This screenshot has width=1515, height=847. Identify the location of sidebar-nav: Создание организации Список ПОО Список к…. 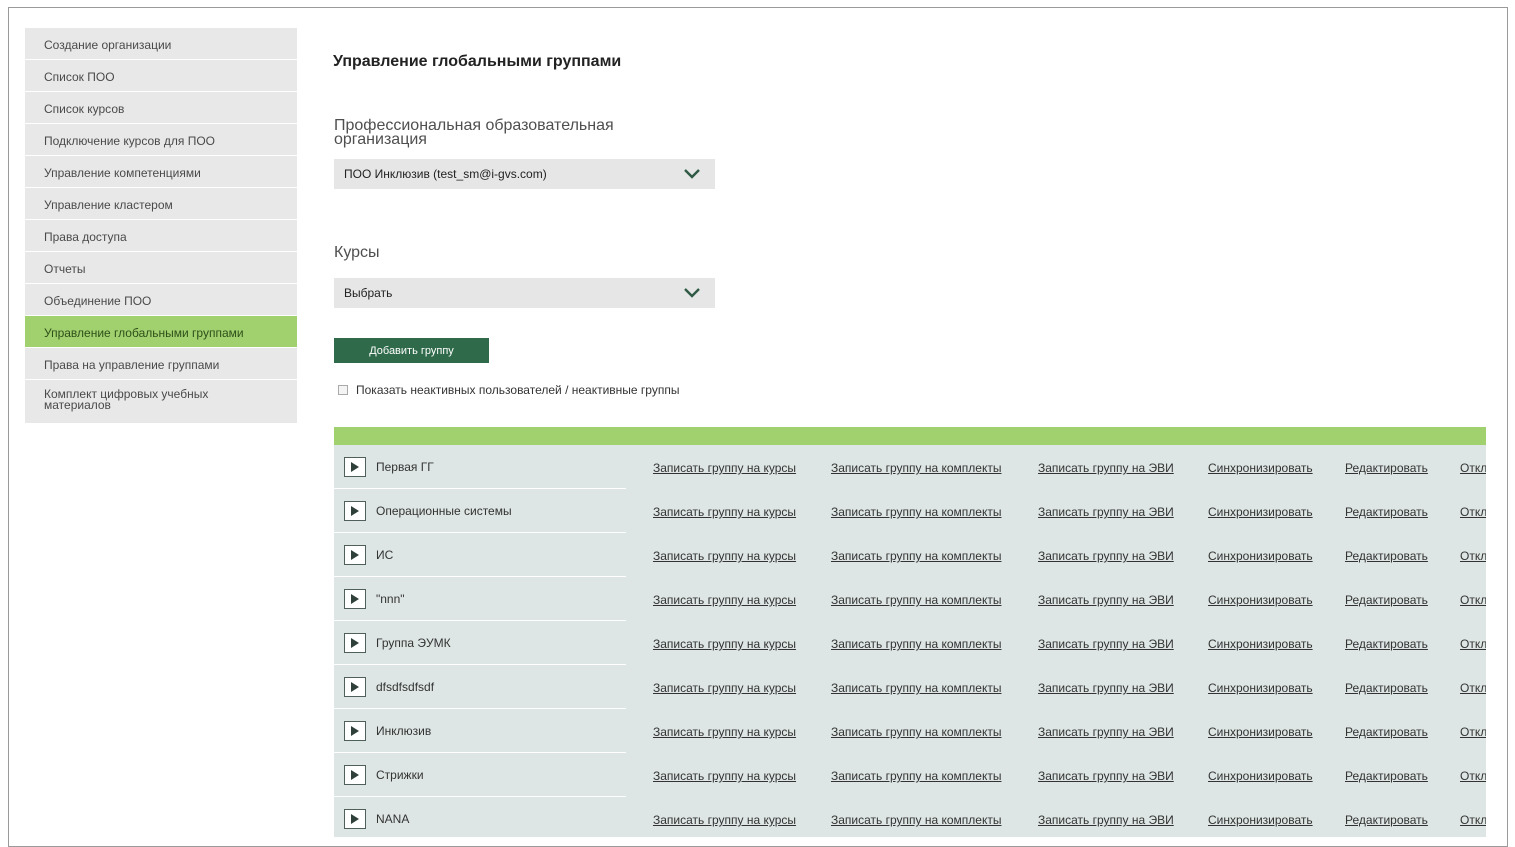
(161, 226).